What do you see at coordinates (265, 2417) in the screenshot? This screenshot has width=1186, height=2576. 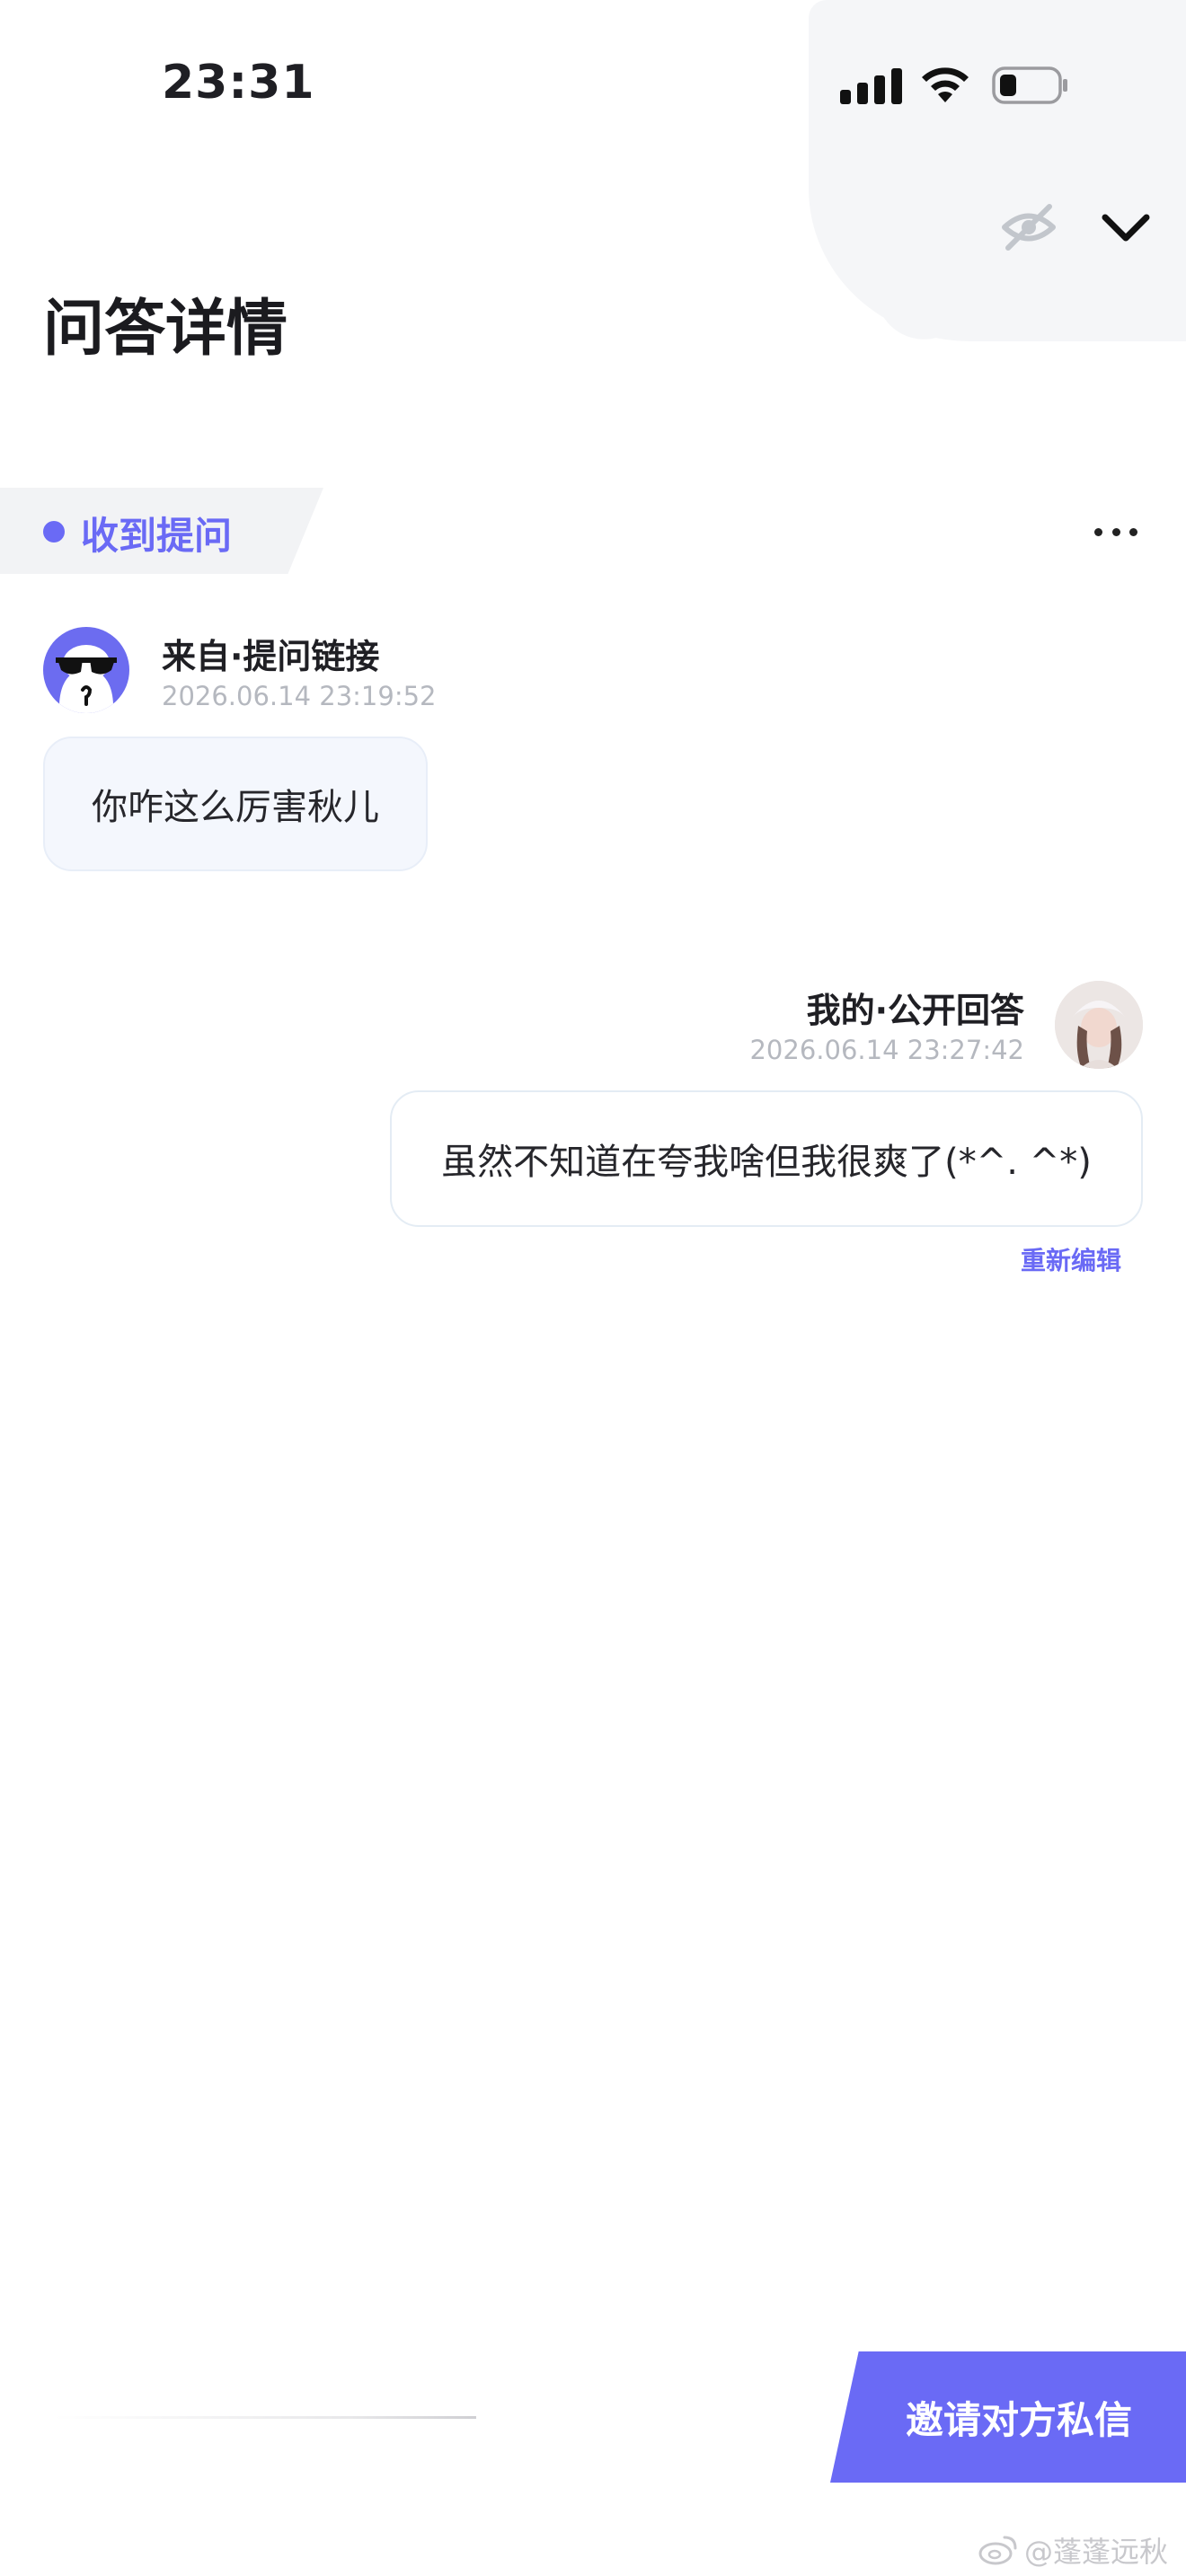 I see `bottom-divider` at bounding box center [265, 2417].